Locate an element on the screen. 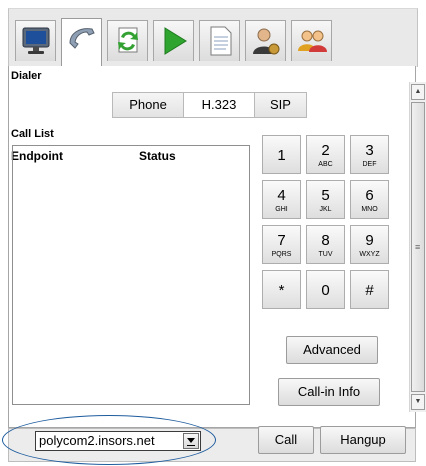  scroll-down-icon: ▼ is located at coordinates (418, 402).